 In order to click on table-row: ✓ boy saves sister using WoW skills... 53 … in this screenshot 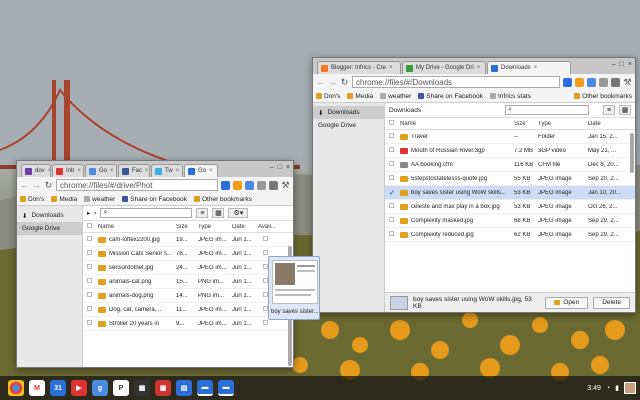, I will do `click(510, 193)`.